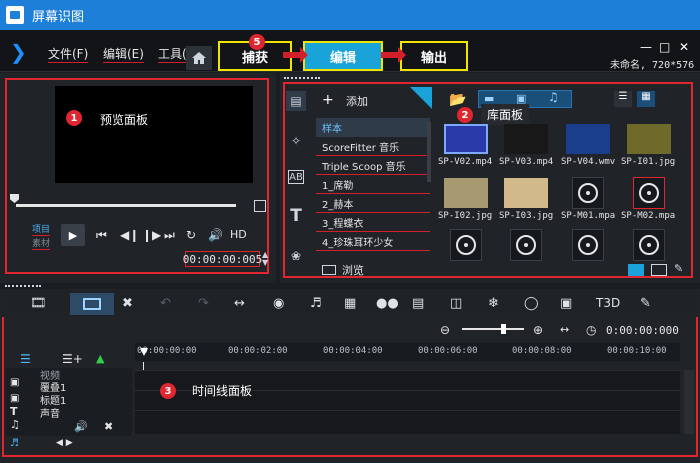 This screenshot has width=700, height=463. Describe the element at coordinates (407, 402) in the screenshot. I see `track-area` at that location.